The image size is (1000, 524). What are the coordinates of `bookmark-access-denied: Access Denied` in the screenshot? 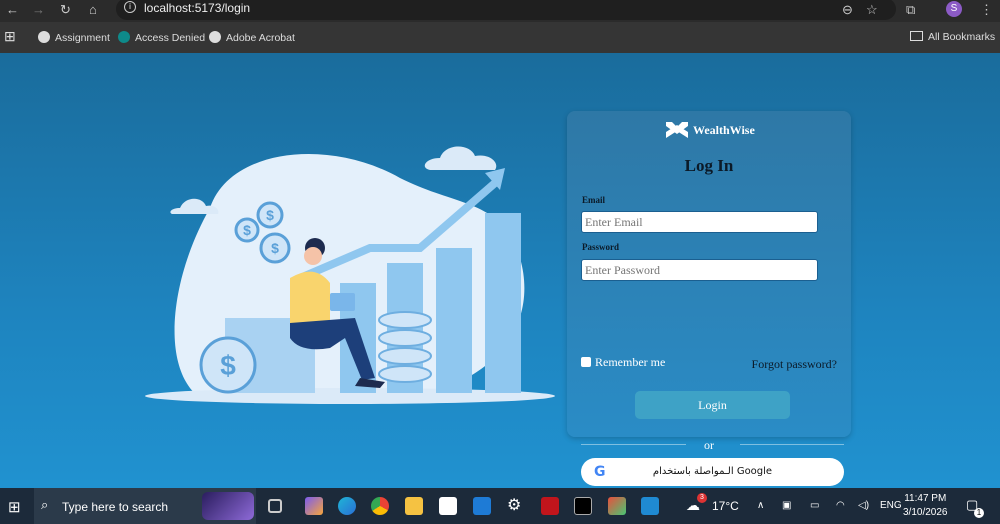 It's located at (161, 37).